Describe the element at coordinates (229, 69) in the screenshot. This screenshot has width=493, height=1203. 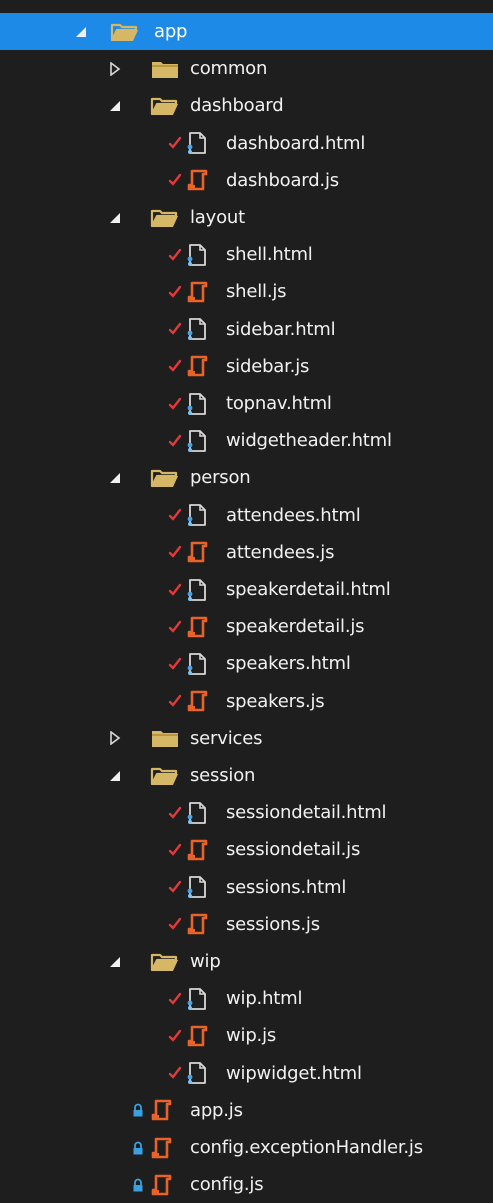
I see `tree-item-label: common` at that location.